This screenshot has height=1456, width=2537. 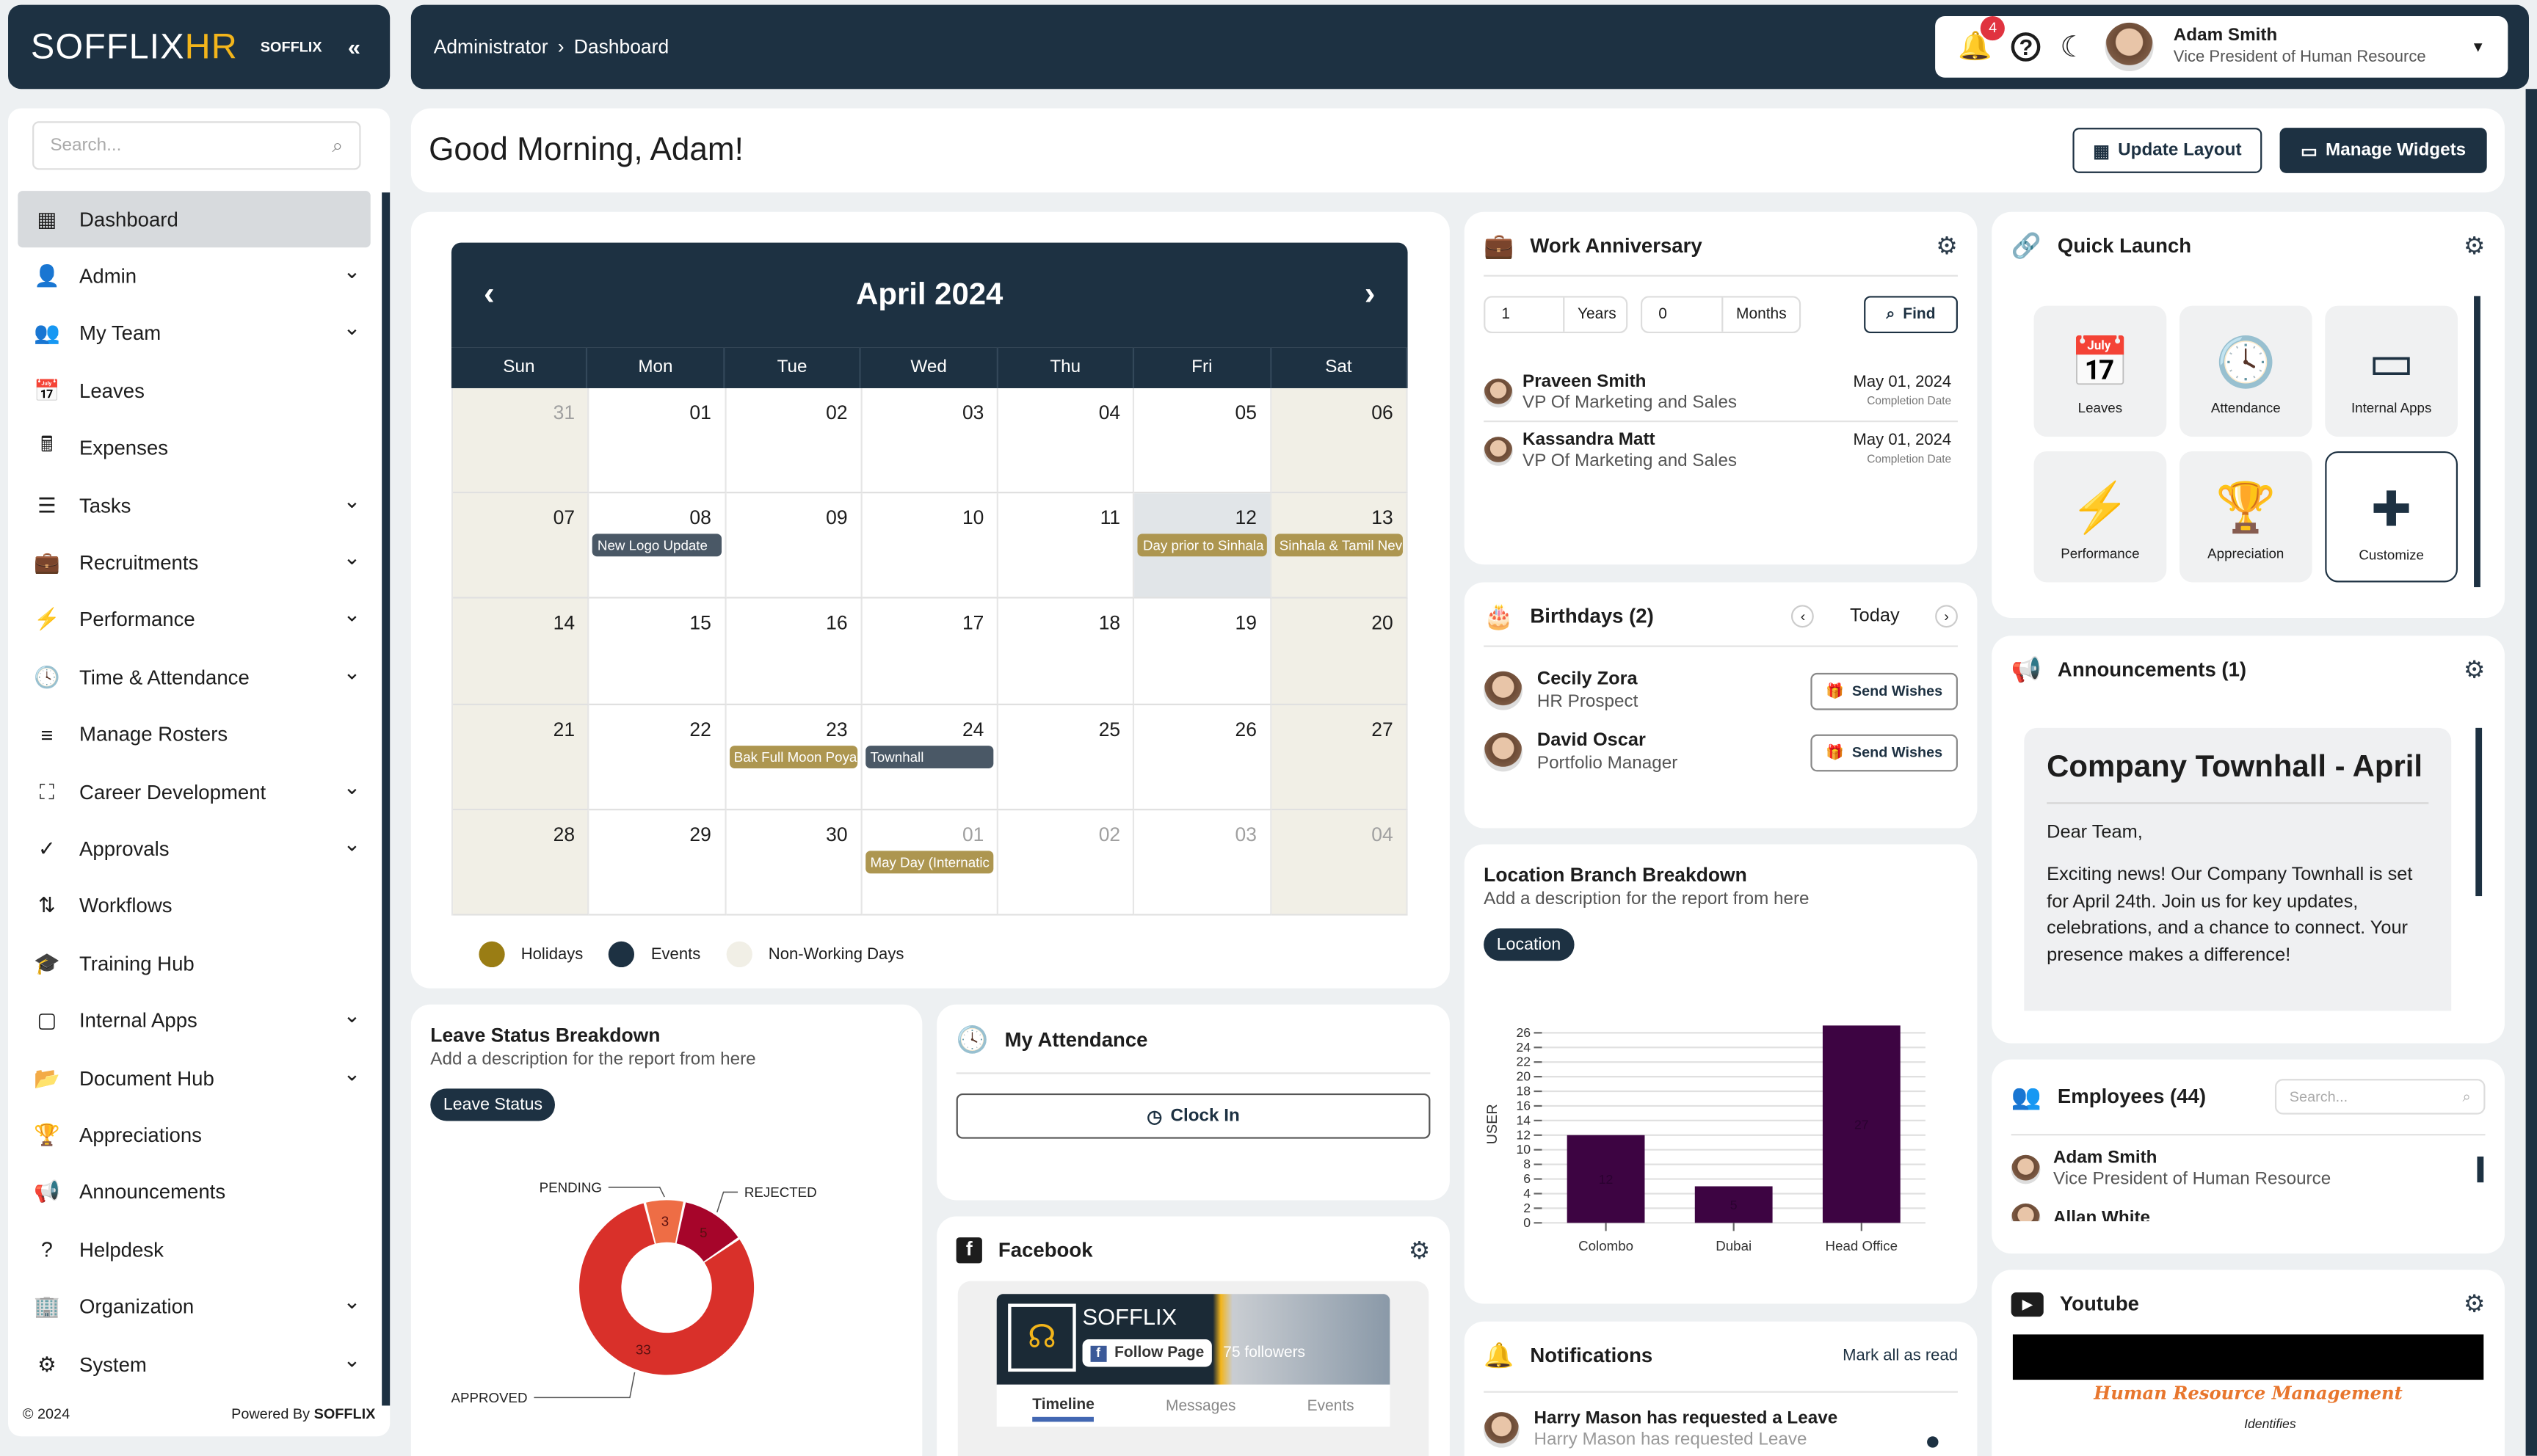 I want to click on calendar-holiday: Bak Full Moon Poya, so click(x=793, y=757).